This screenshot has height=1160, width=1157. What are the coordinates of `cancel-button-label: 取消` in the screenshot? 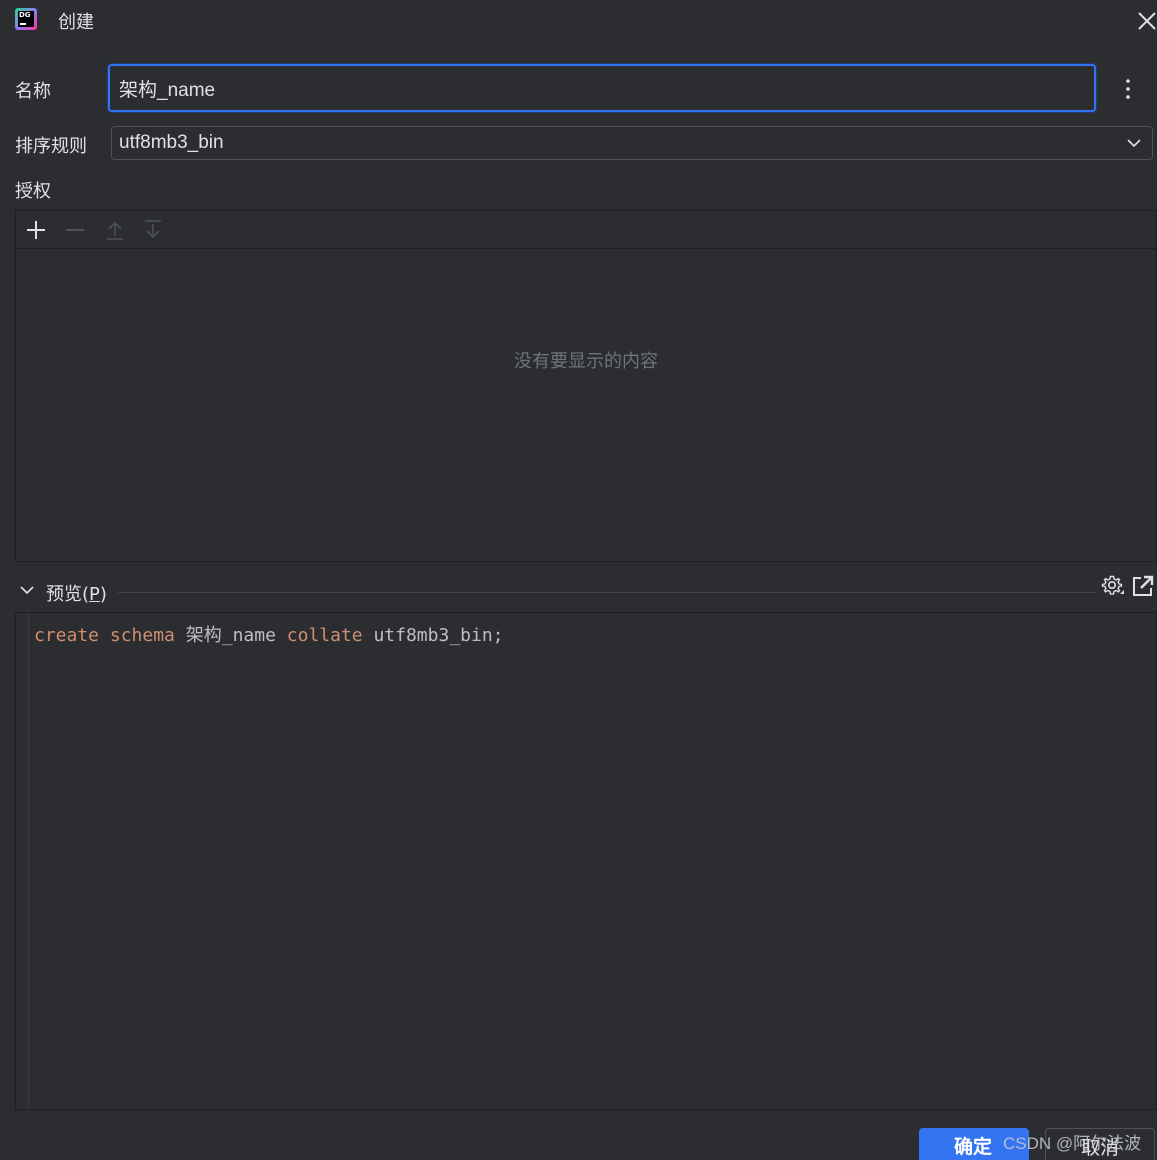 It's located at (1099, 1148).